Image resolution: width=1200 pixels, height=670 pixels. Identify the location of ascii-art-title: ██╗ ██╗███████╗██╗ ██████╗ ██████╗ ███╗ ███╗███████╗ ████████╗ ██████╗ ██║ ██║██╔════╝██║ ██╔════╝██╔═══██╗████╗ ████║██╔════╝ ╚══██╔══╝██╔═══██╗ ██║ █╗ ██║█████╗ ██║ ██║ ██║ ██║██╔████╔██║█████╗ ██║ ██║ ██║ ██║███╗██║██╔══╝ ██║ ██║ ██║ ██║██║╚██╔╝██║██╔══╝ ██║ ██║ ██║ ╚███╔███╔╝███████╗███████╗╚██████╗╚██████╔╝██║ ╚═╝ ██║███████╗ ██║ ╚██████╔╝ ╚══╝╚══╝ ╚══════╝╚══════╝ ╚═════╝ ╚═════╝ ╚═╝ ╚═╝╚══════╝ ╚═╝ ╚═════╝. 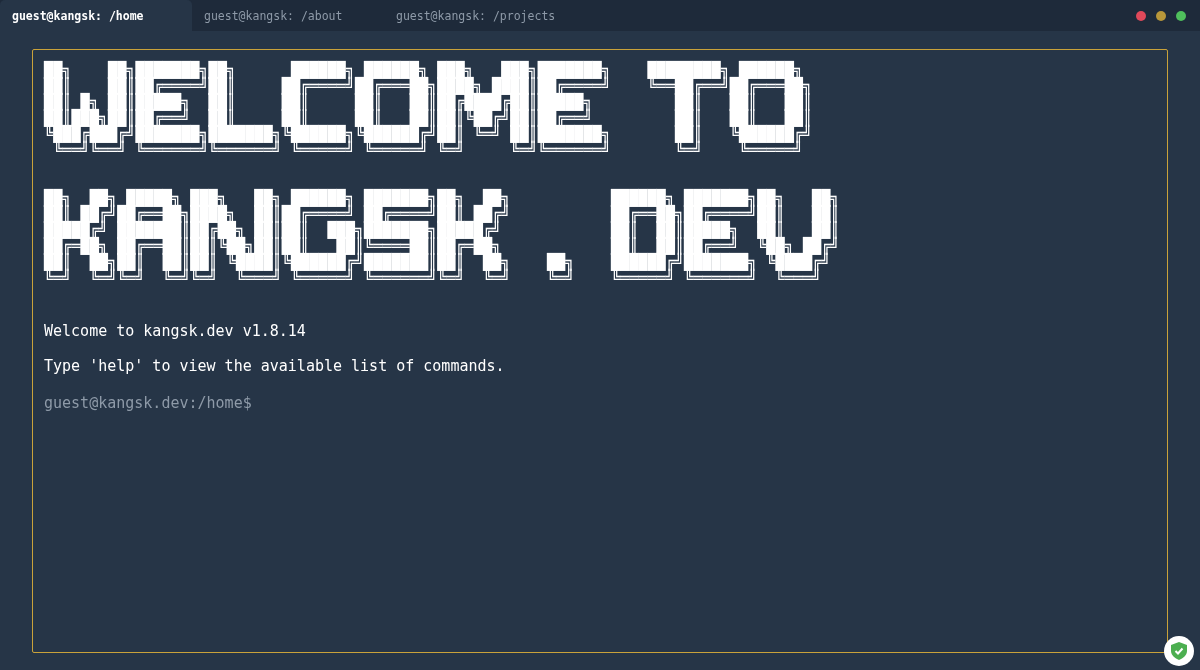
(428, 110).